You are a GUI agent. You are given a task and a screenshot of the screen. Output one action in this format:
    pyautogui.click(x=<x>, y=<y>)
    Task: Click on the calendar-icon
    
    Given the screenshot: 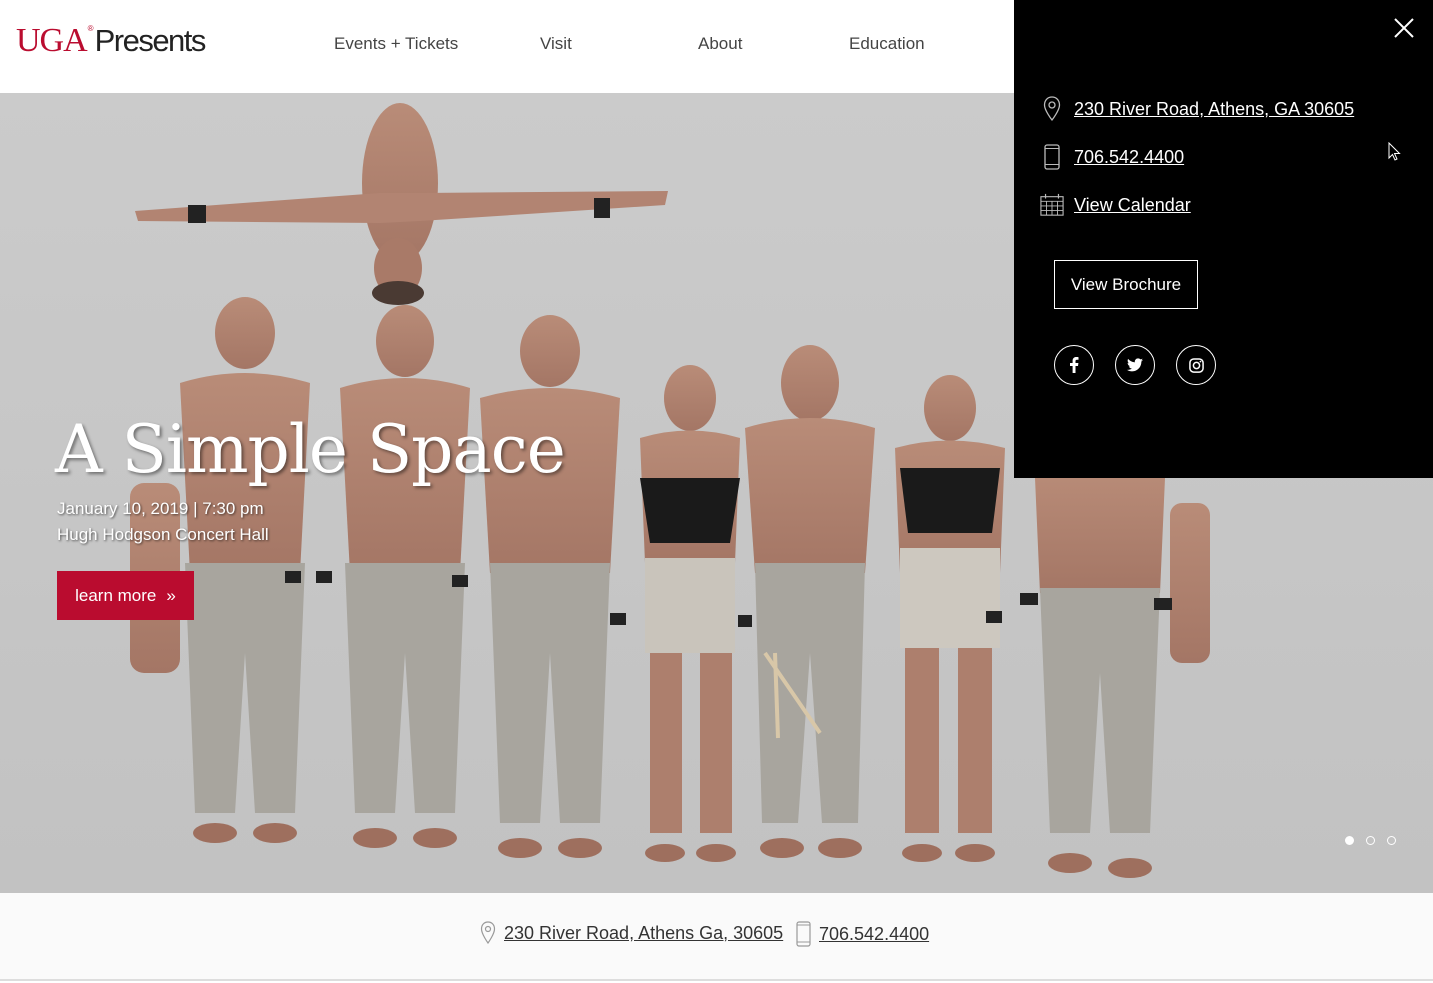 What is the action you would take?
    pyautogui.click(x=1052, y=204)
    